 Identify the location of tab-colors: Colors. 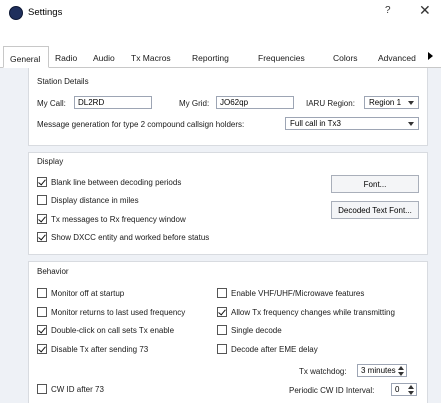
(345, 58).